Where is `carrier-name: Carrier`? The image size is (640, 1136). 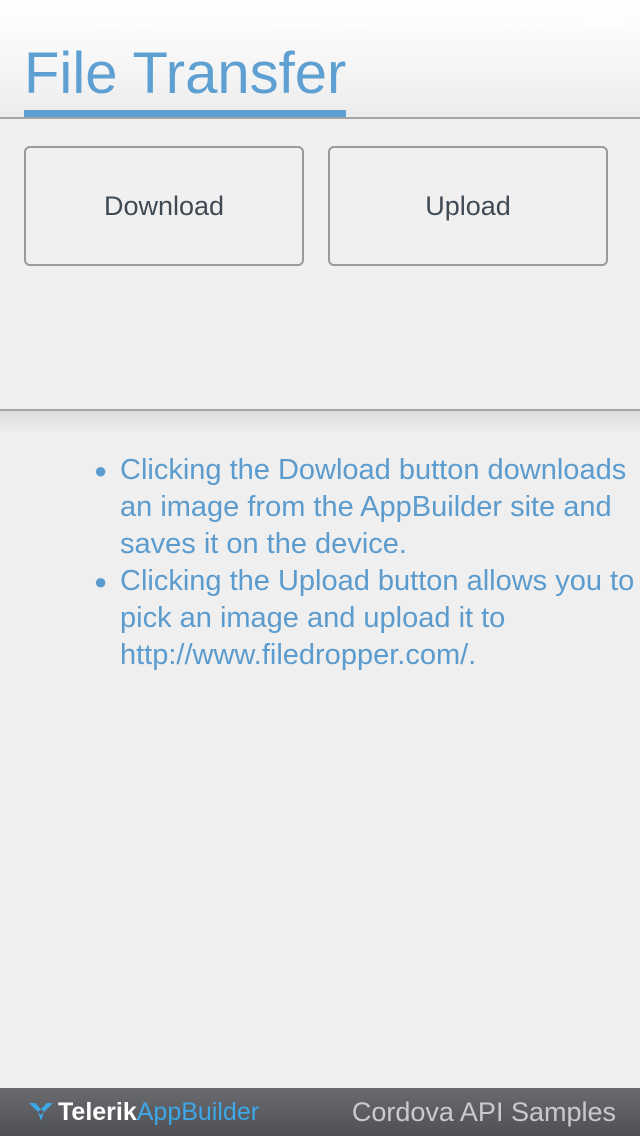 carrier-name: Carrier is located at coordinates (125, 19).